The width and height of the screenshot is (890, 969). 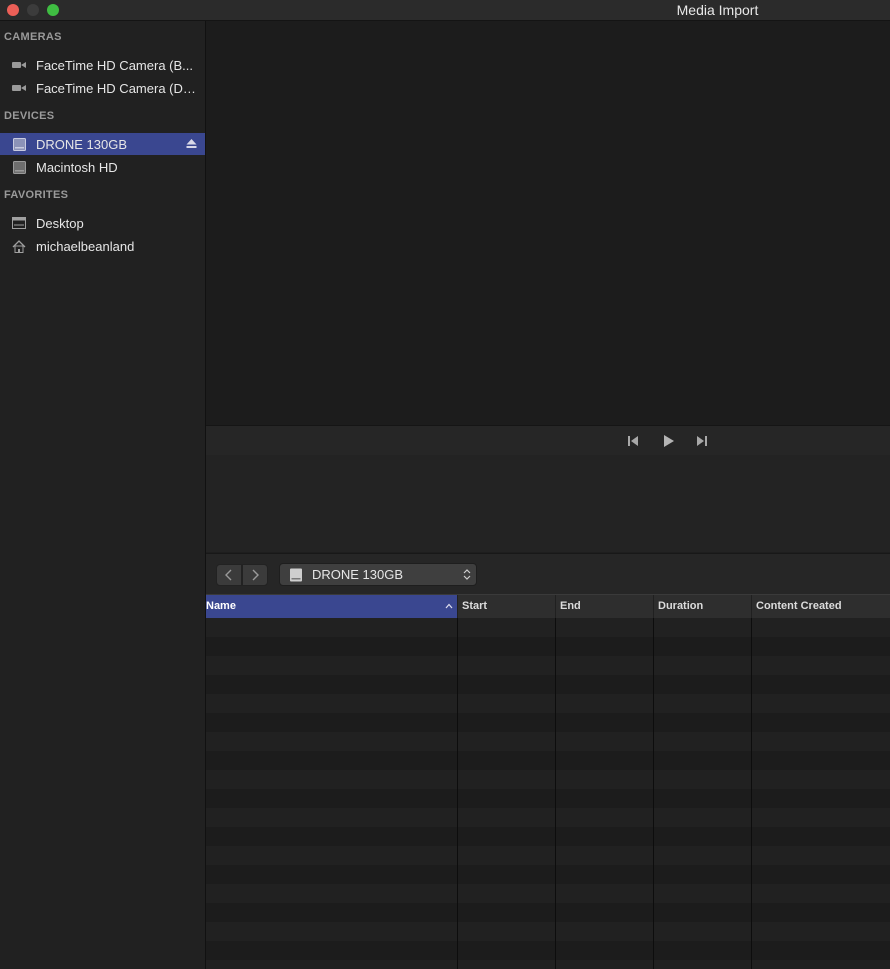 I want to click on chevron-right-icon, so click(x=255, y=575).